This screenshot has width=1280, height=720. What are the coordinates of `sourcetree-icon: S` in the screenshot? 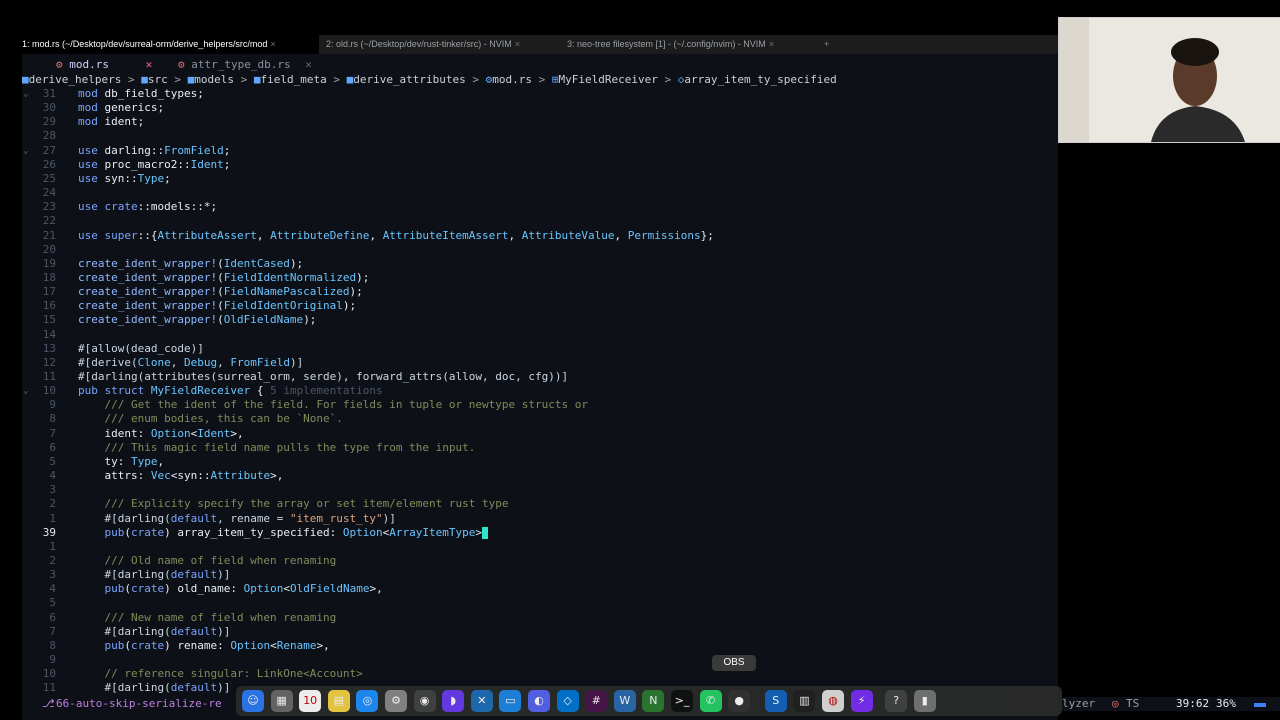 It's located at (775, 701).